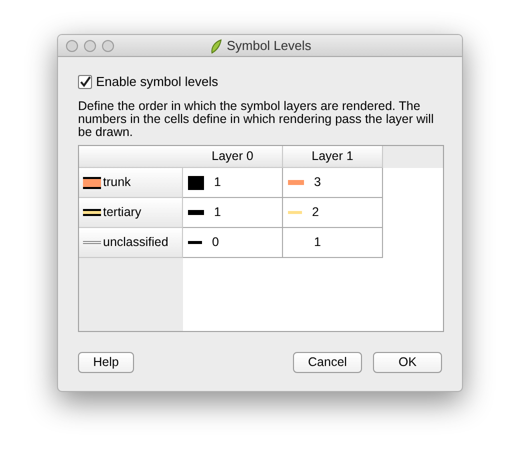  What do you see at coordinates (90, 46) in the screenshot?
I see `minimize-button` at bounding box center [90, 46].